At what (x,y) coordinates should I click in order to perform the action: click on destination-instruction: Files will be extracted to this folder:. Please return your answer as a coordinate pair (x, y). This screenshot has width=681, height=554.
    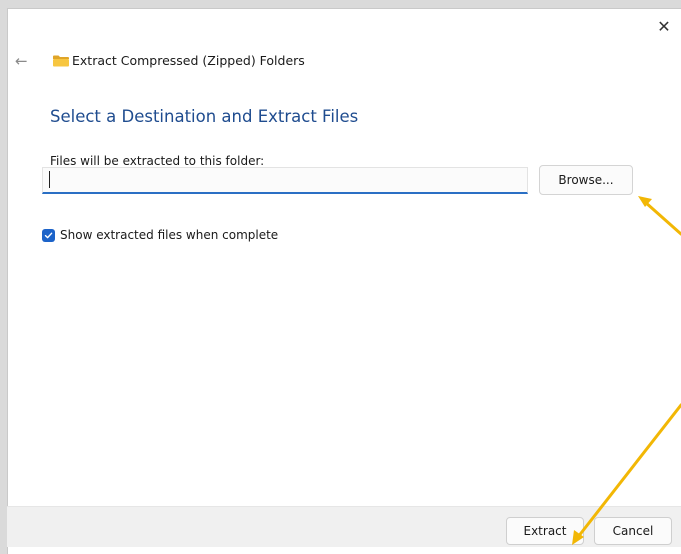
    Looking at the image, I should click on (157, 161).